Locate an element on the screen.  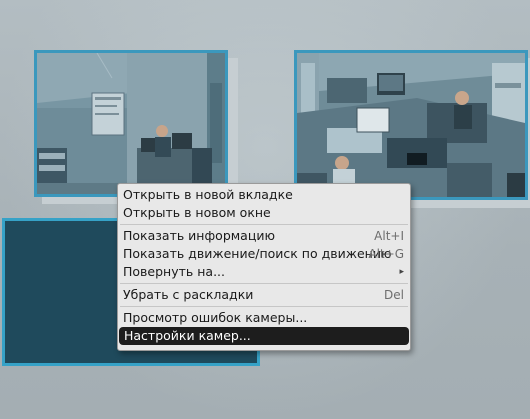
menu-item-show-info: Показать информацию Alt+I is located at coordinates (264, 236).